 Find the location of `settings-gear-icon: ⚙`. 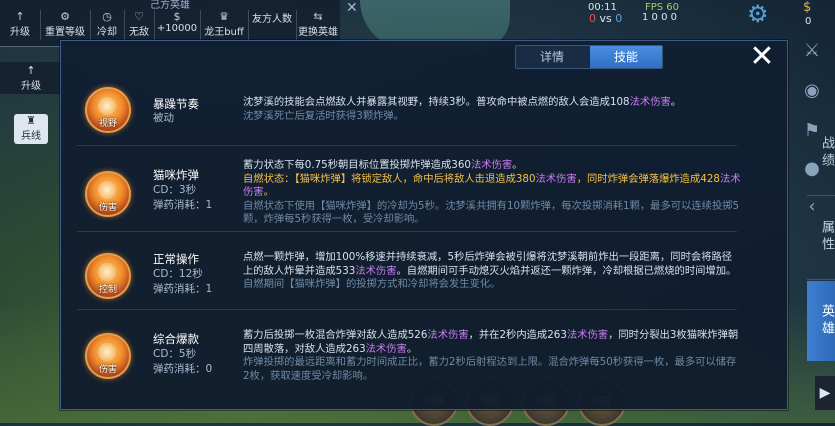

settings-gear-icon: ⚙ is located at coordinates (758, 14).